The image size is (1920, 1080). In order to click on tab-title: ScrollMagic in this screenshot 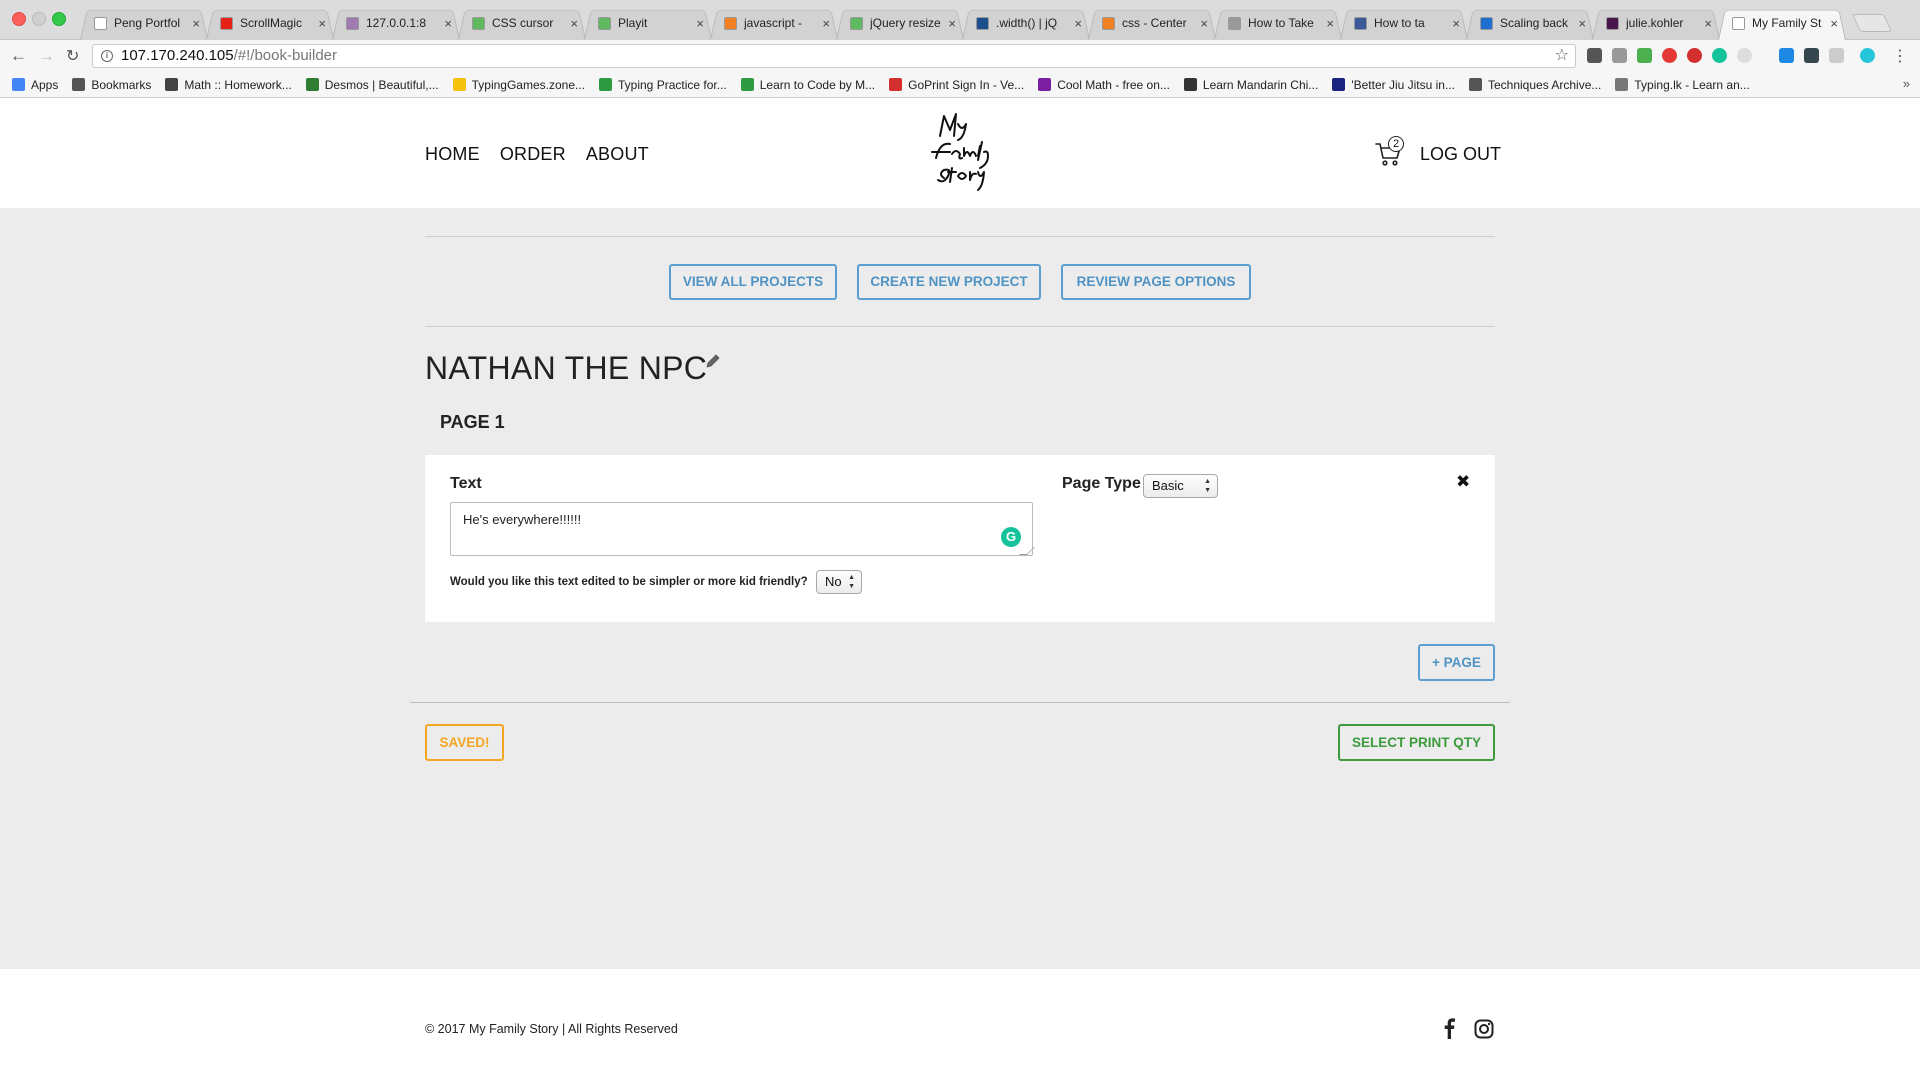, I will do `click(271, 23)`.